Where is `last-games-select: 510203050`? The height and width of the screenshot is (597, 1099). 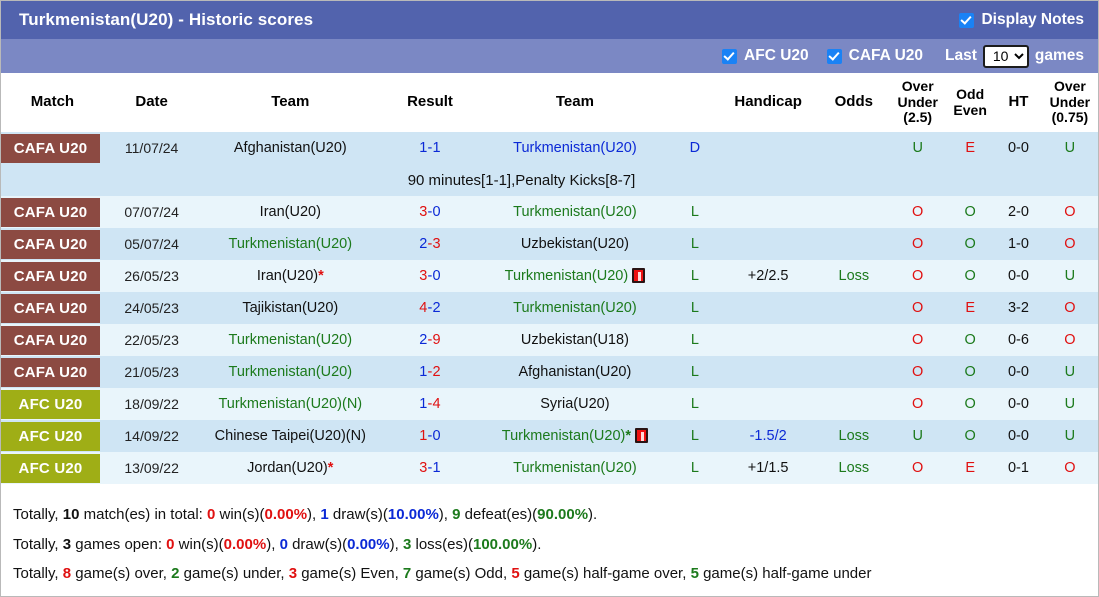
last-games-select: 510203050 is located at coordinates (1005, 56).